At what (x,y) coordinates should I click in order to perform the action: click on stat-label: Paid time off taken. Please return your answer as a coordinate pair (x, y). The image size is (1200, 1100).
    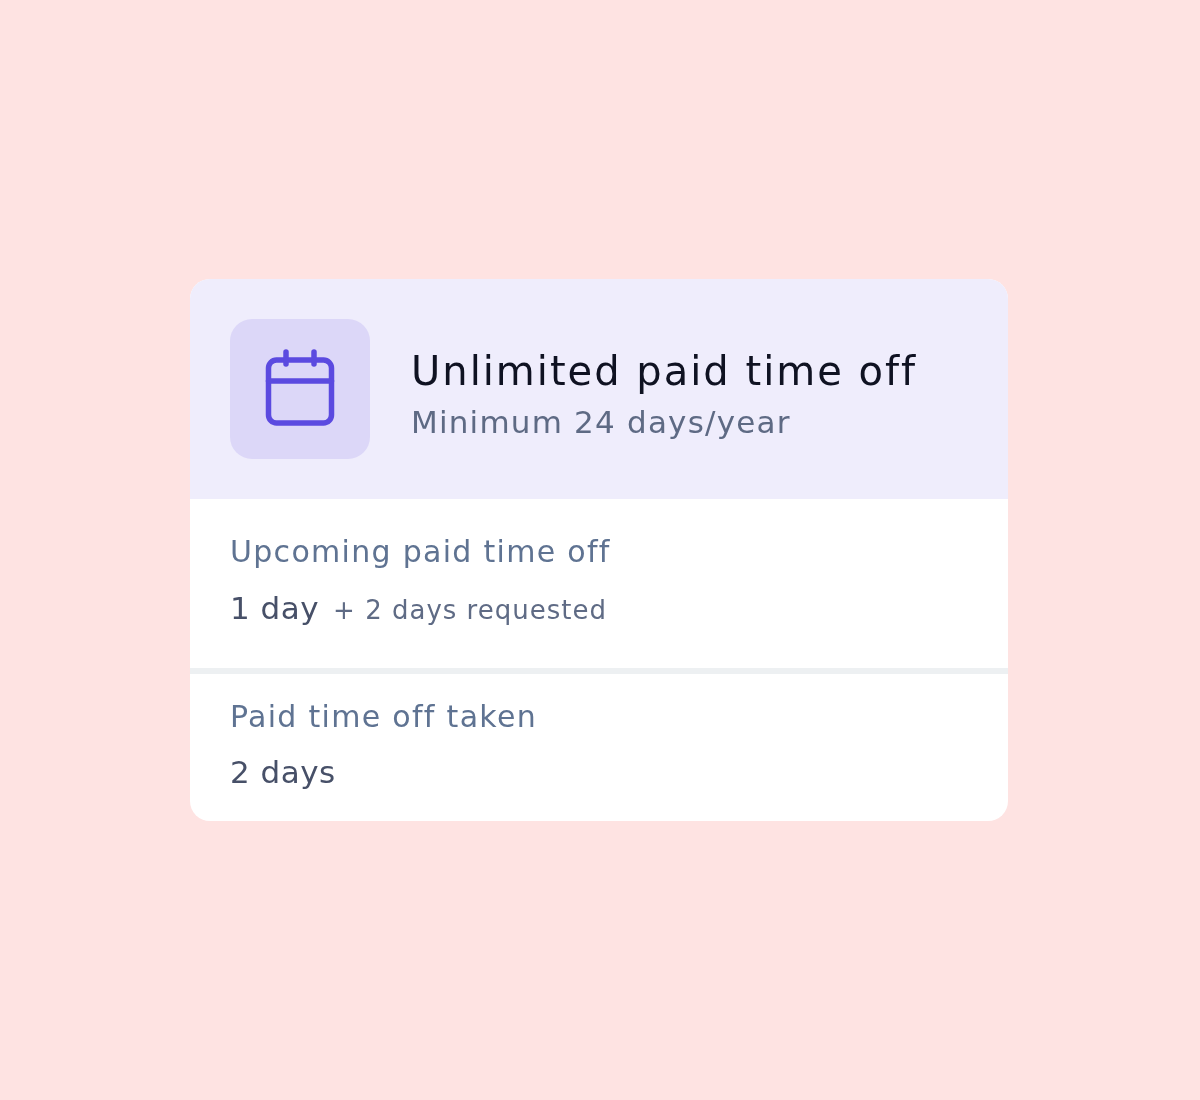
    Looking at the image, I should click on (384, 717).